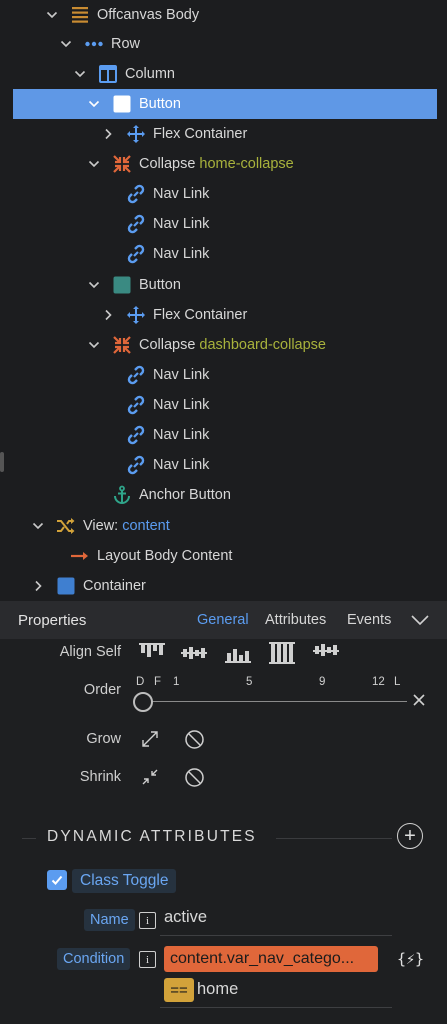 The image size is (447, 1024). I want to click on order-tick: 9, so click(322, 682).